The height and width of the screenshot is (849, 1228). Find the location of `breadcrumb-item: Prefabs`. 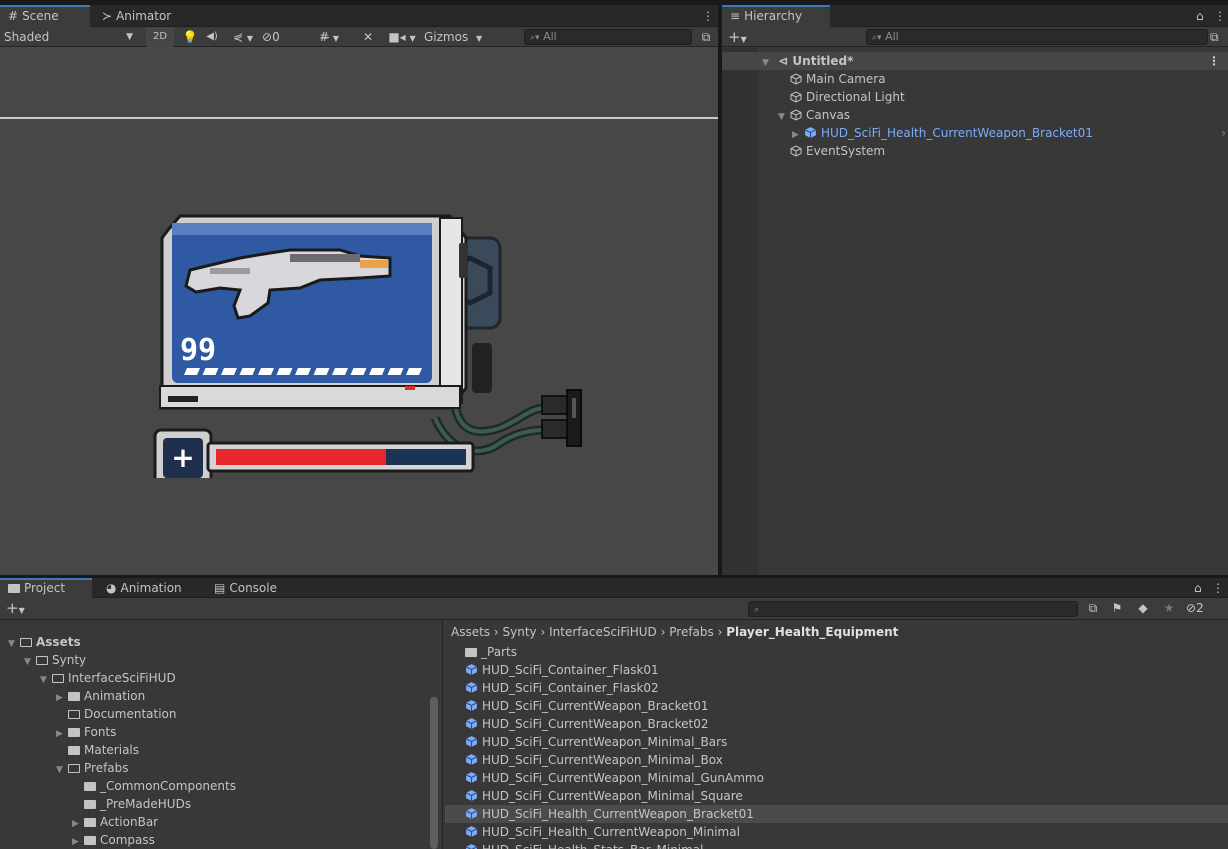

breadcrumb-item: Prefabs is located at coordinates (691, 632).